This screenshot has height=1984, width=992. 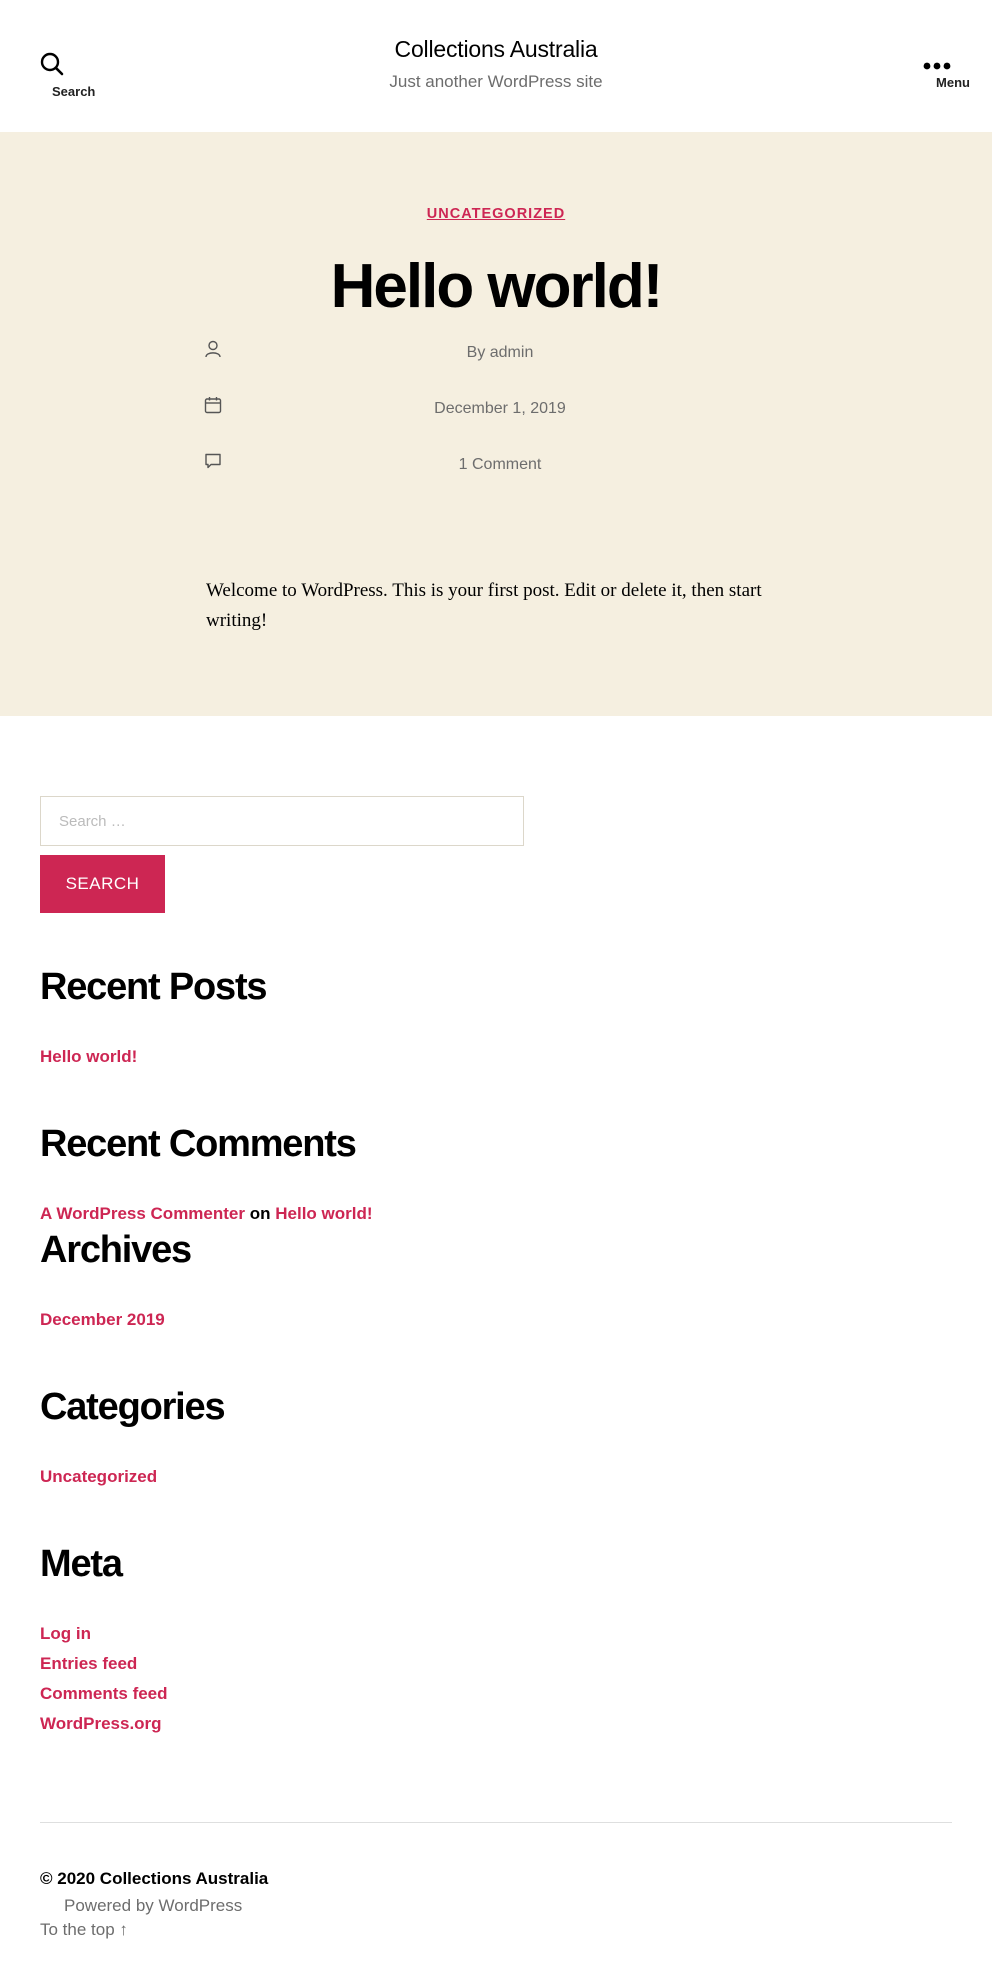 What do you see at coordinates (142, 1213) in the screenshot?
I see `comment-author-link: A WordPress Commenter` at bounding box center [142, 1213].